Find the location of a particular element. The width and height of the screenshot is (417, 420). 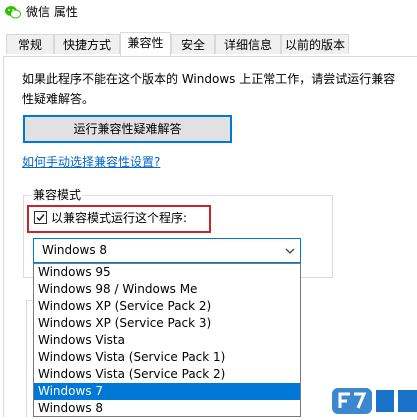

os-option-highlighted: Windows 7 is located at coordinates (167, 391).